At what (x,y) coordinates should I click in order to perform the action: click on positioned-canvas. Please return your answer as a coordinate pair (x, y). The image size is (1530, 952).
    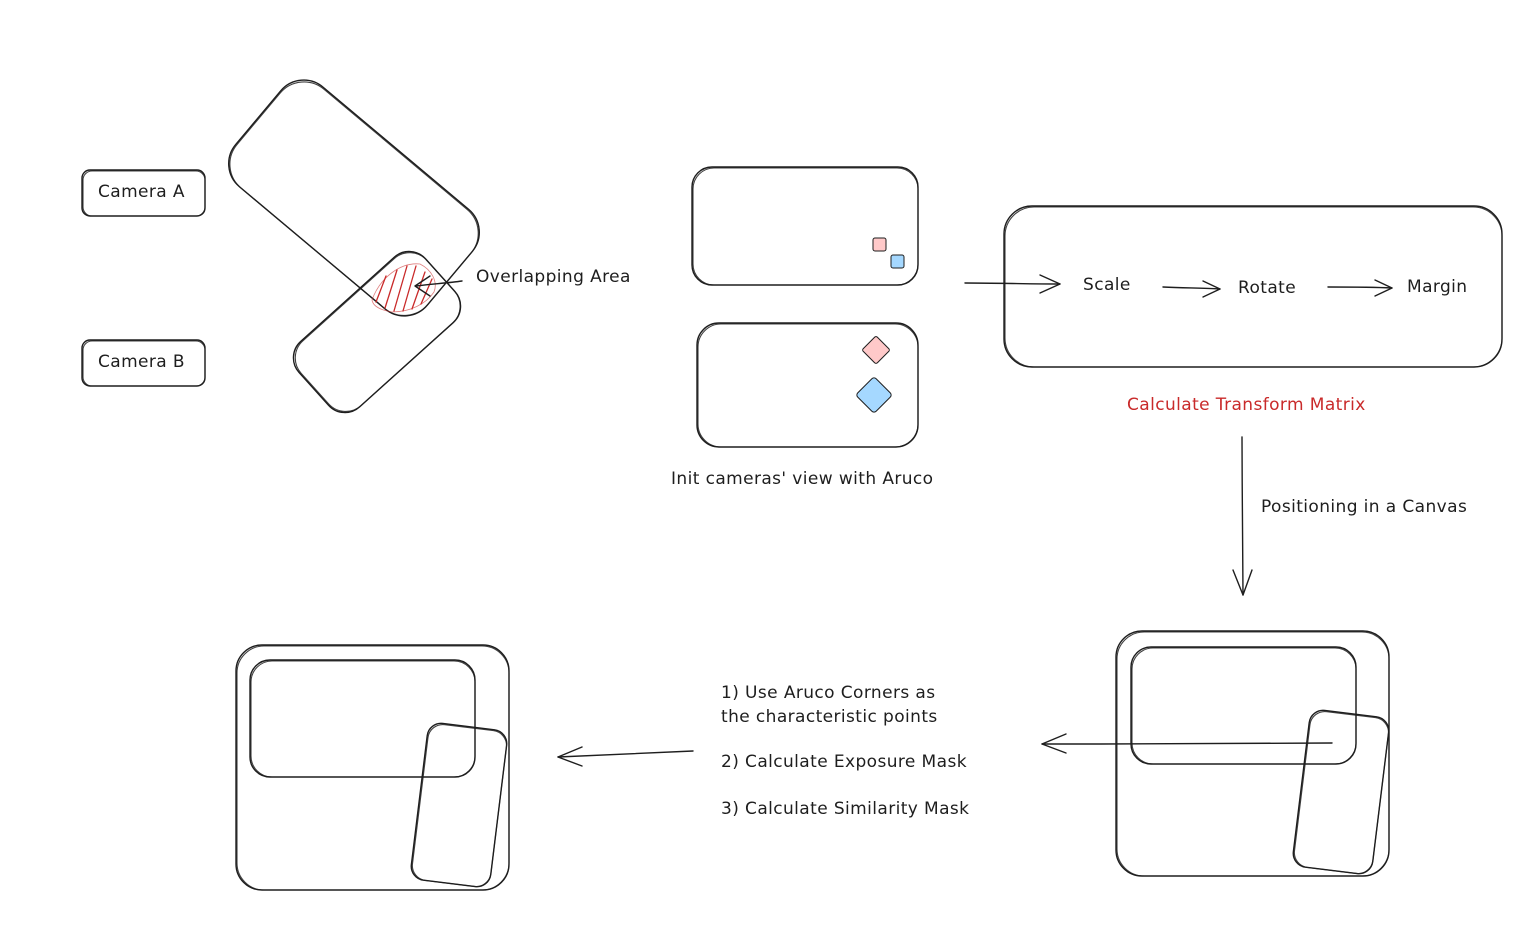
    Looking at the image, I should click on (1252, 753).